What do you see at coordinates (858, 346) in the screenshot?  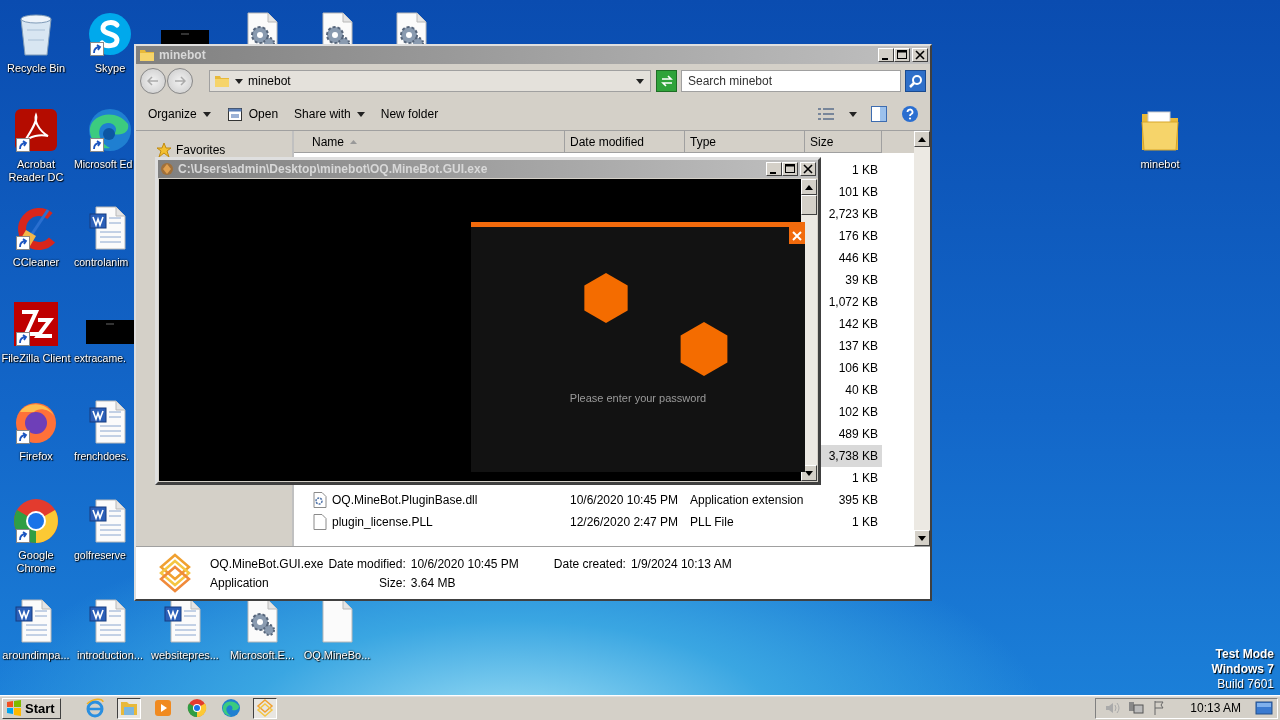 I see `file-size: 137 KB` at bounding box center [858, 346].